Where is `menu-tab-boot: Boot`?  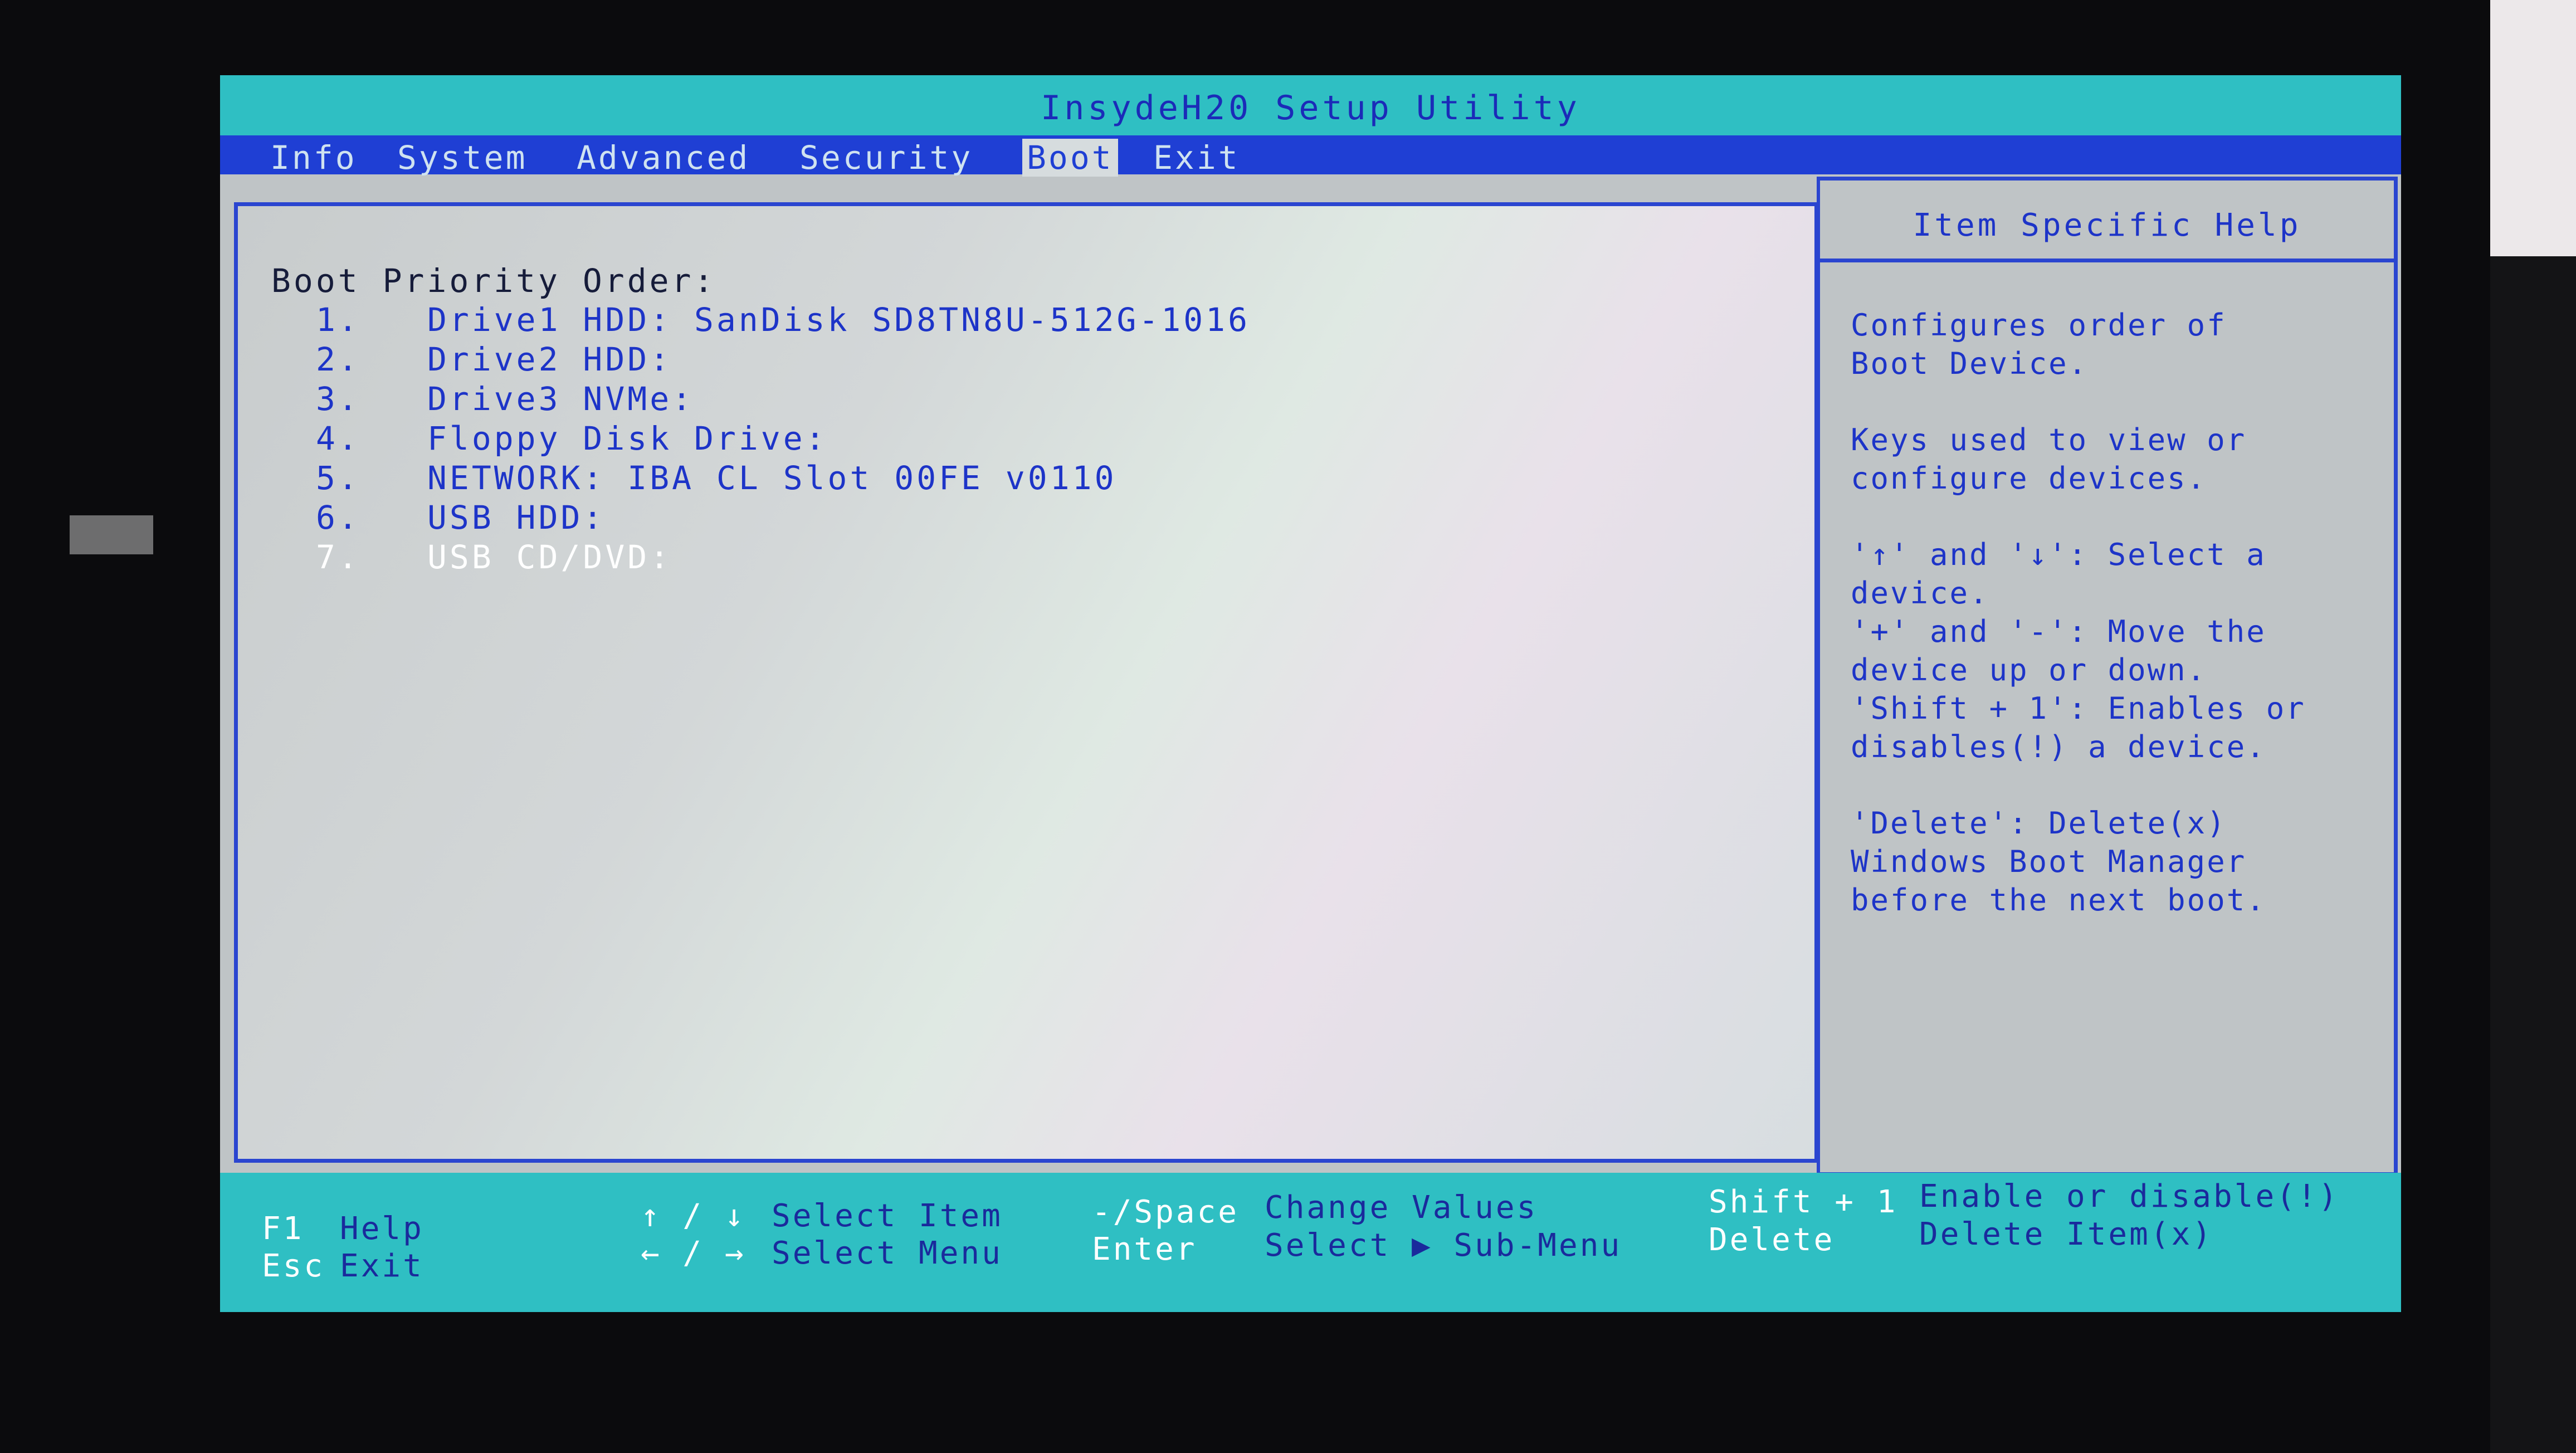 menu-tab-boot: Boot is located at coordinates (1070, 158).